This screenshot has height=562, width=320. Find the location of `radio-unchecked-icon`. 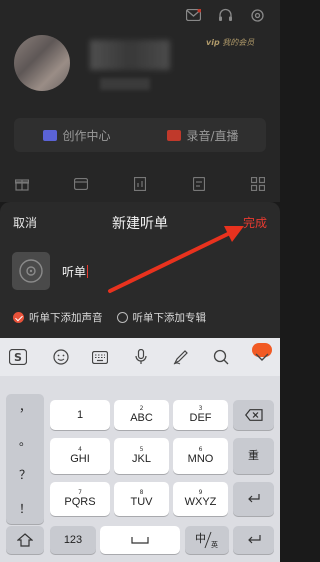

radio-unchecked-icon is located at coordinates (122, 317).